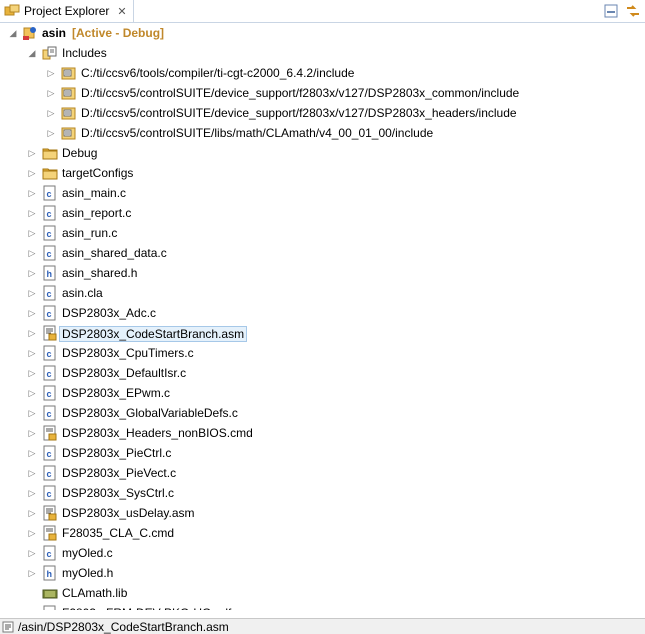  I want to click on tree-item-file: ▷ h myOled.h, so click(322, 573).